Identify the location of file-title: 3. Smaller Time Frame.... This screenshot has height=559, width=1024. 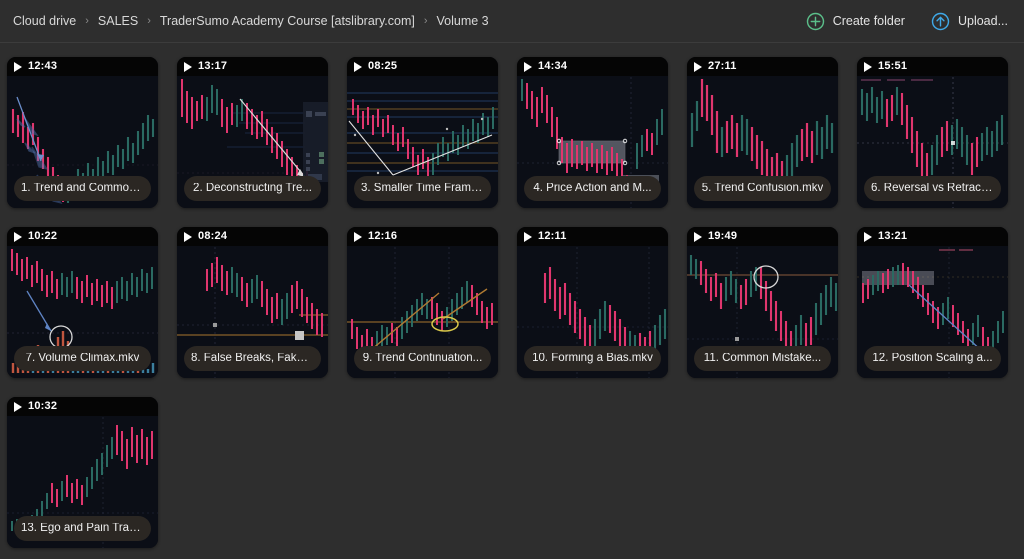
(422, 188).